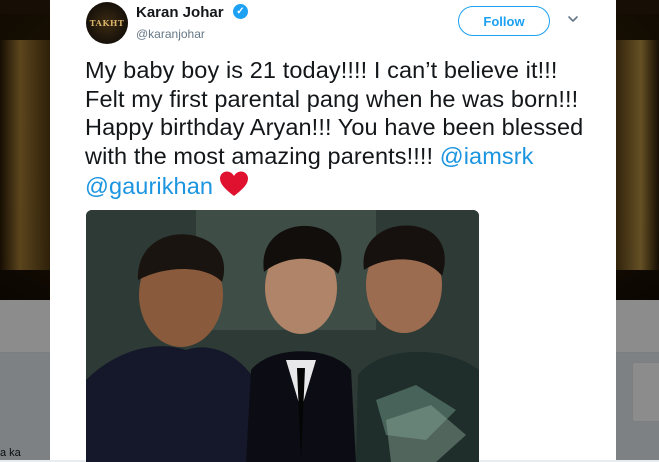 Image resolution: width=659 pixels, height=462 pixels. What do you see at coordinates (504, 21) in the screenshot?
I see `follow-button: Follow` at bounding box center [504, 21].